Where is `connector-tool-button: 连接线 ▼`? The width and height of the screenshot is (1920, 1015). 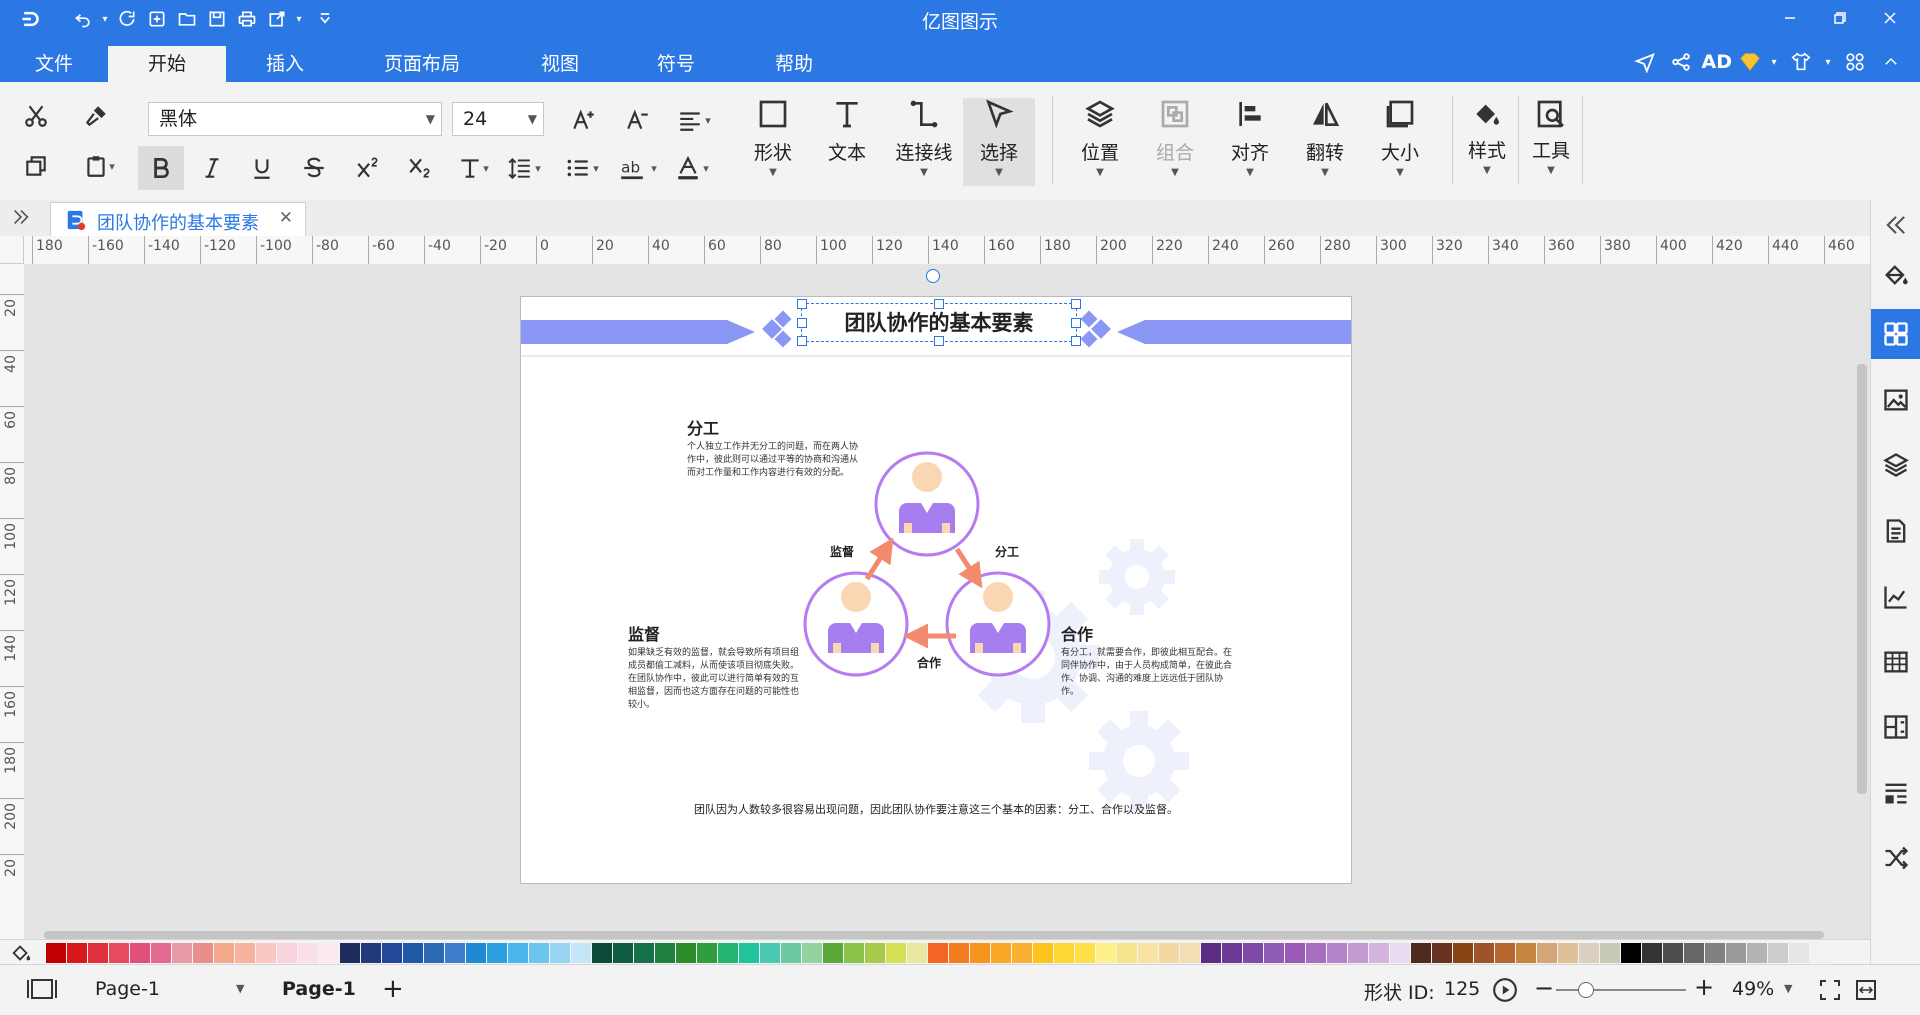
connector-tool-button: 连接线 ▼ is located at coordinates (924, 142).